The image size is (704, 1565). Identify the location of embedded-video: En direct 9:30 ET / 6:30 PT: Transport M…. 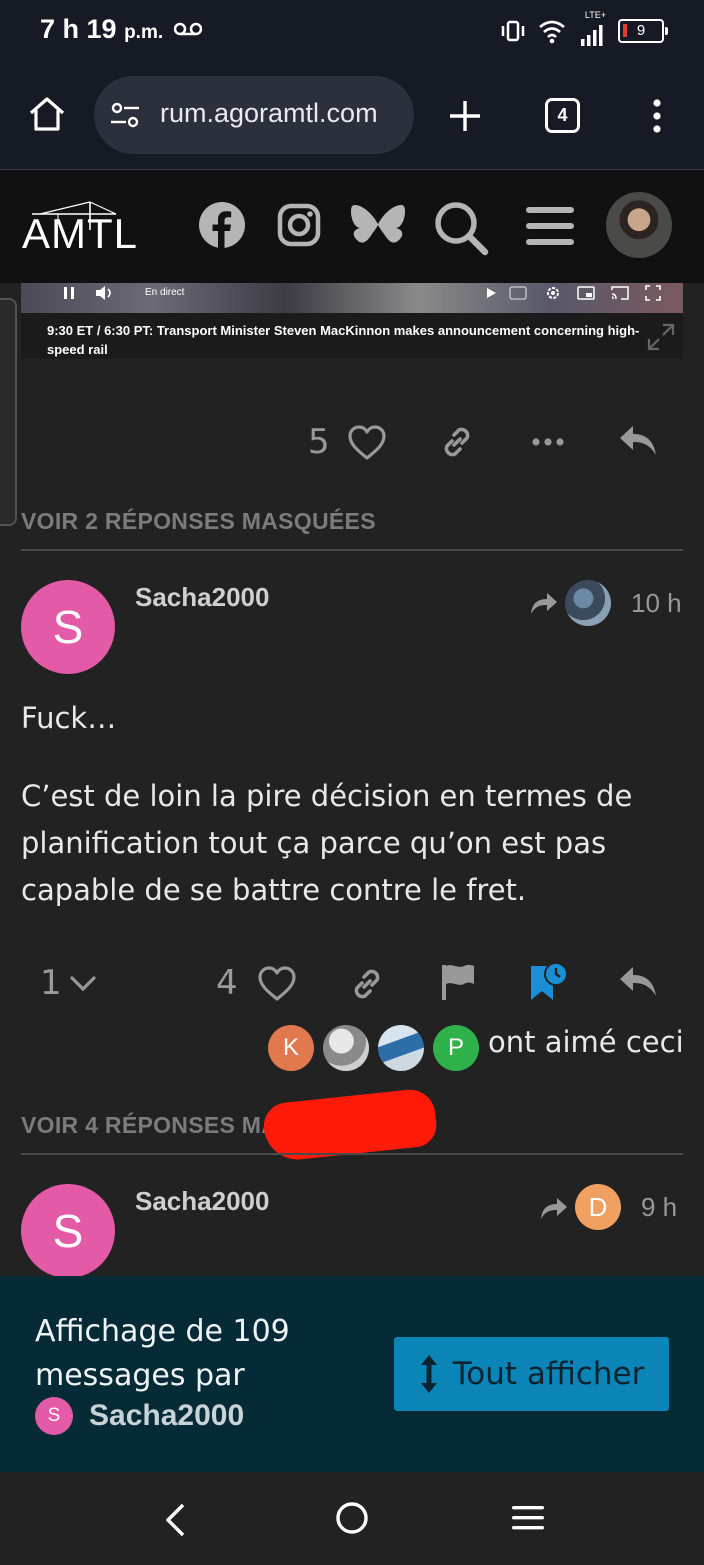
(352, 321).